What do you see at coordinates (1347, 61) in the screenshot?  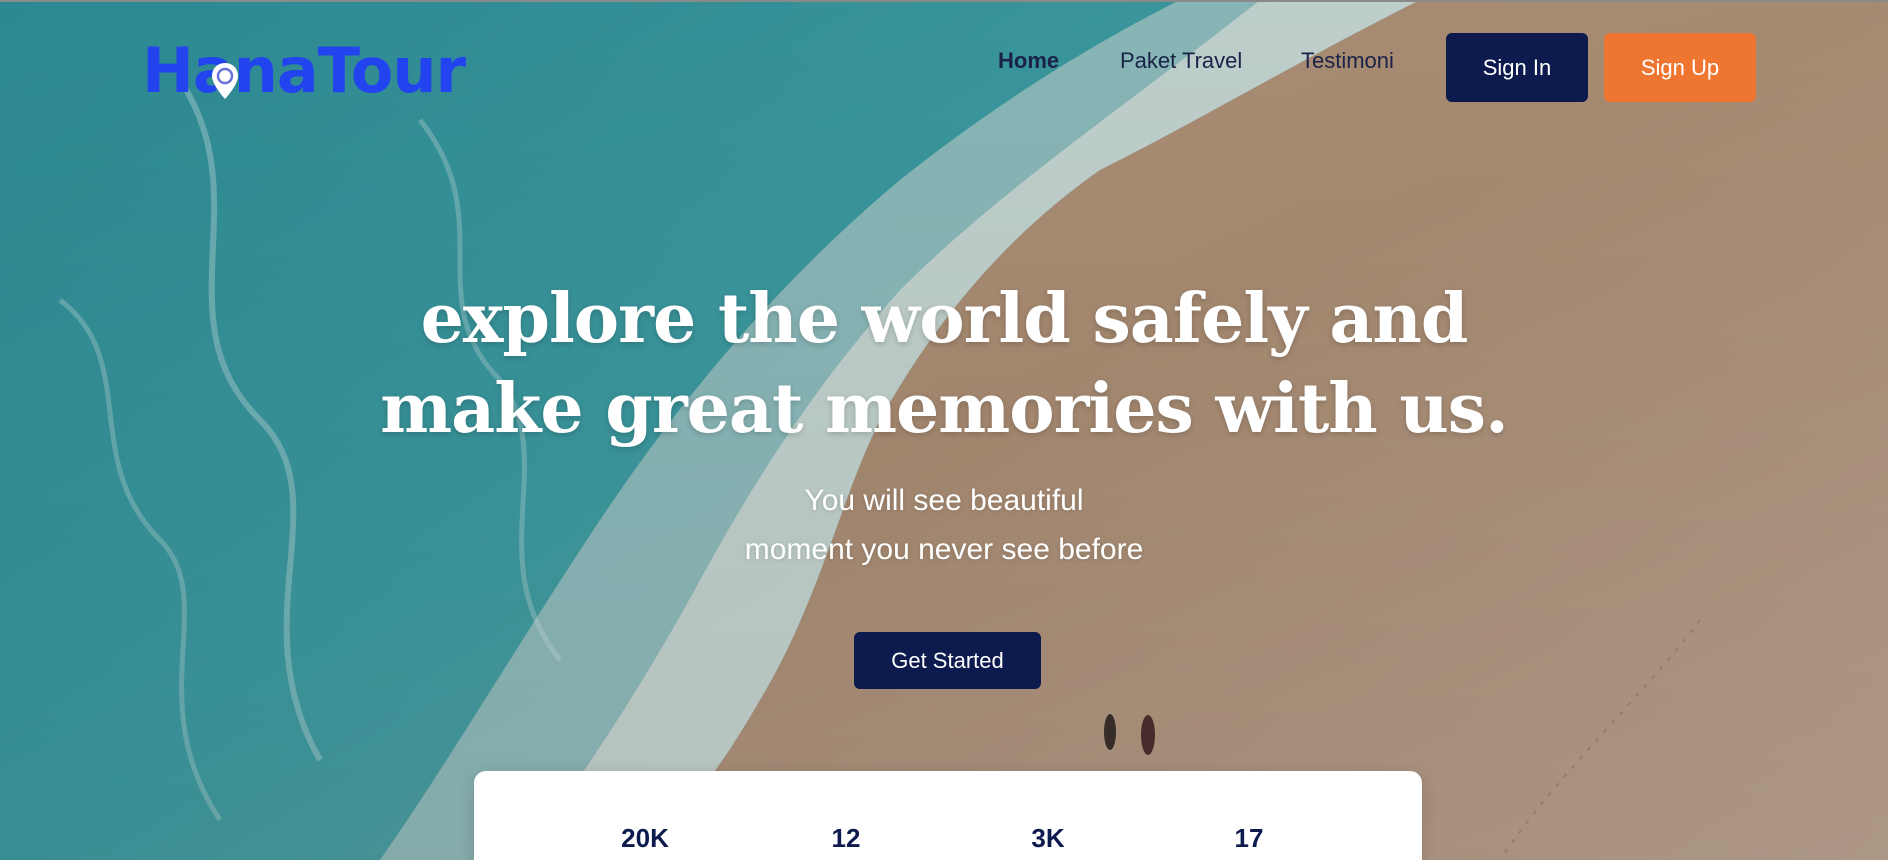 I see `nav-item-testimoni: Testimoni` at bounding box center [1347, 61].